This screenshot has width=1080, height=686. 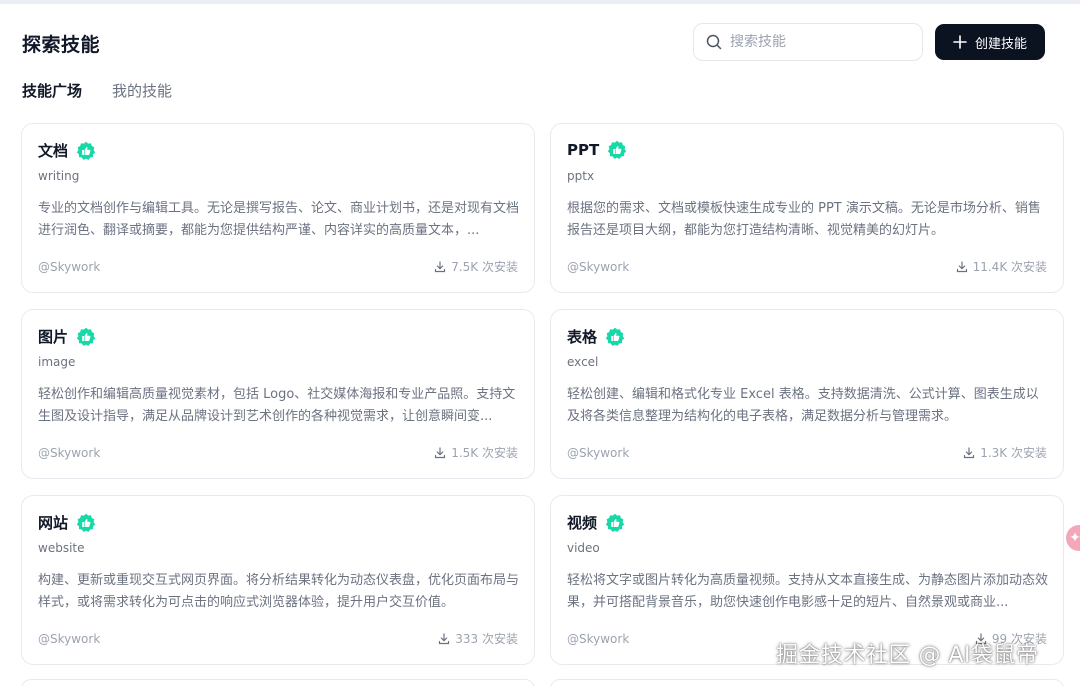 What do you see at coordinates (581, 176) in the screenshot?
I see `skill-slug: pptx` at bounding box center [581, 176].